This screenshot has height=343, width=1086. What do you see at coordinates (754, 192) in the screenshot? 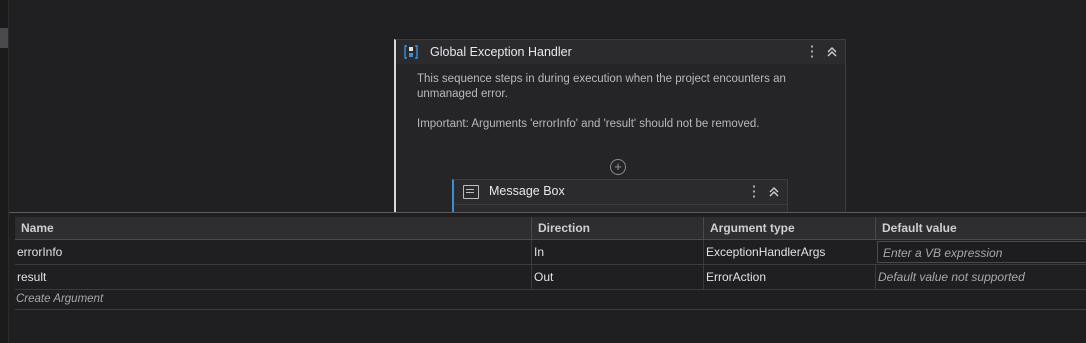
I see `activity-more-options-icon: ⋮` at bounding box center [754, 192].